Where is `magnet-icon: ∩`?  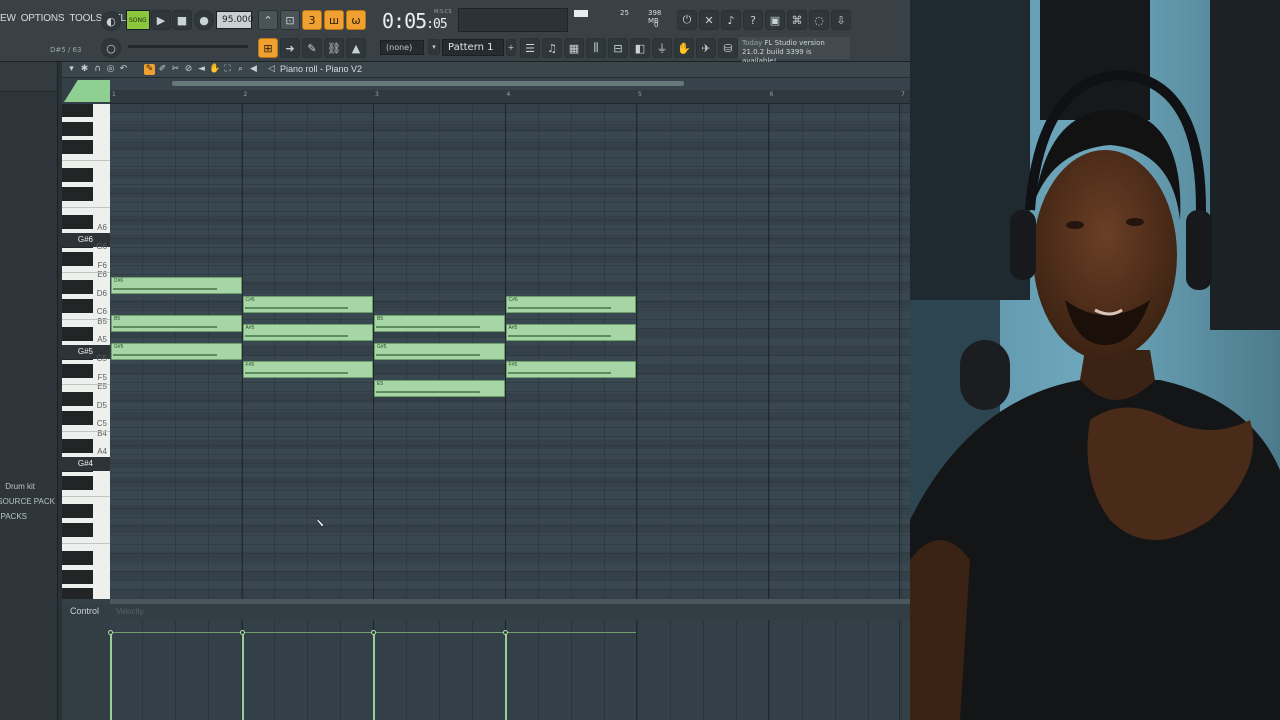 magnet-icon: ∩ is located at coordinates (97, 69).